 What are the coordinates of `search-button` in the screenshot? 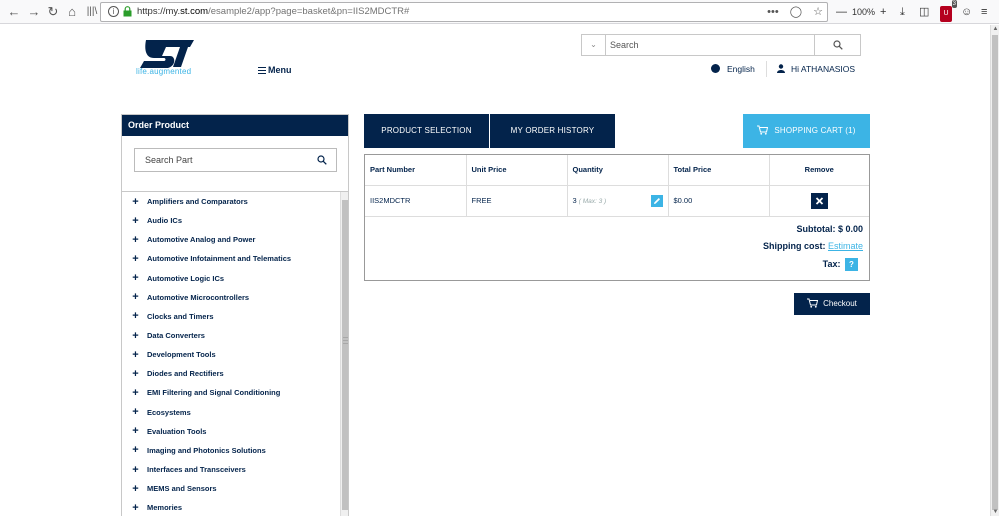 It's located at (837, 45).